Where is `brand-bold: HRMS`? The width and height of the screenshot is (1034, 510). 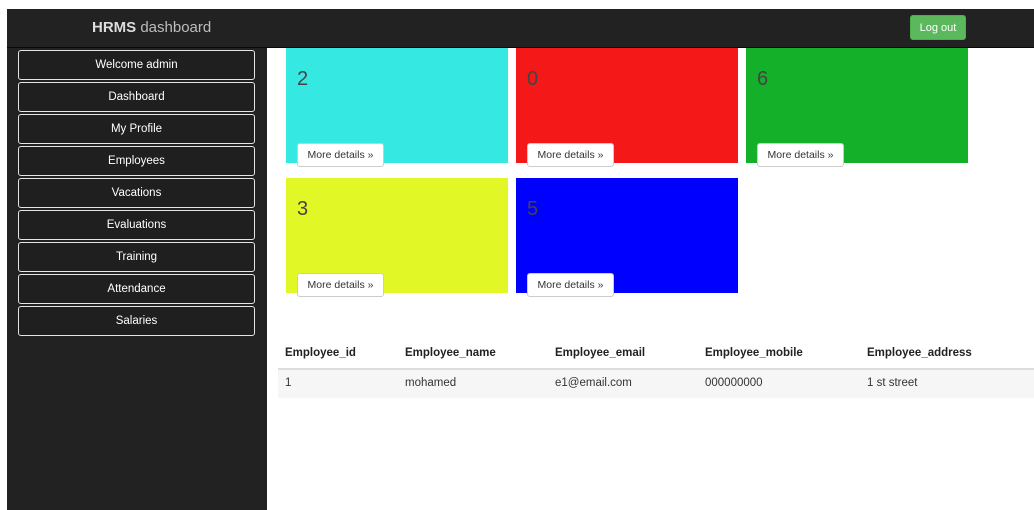
brand-bold: HRMS is located at coordinates (114, 27).